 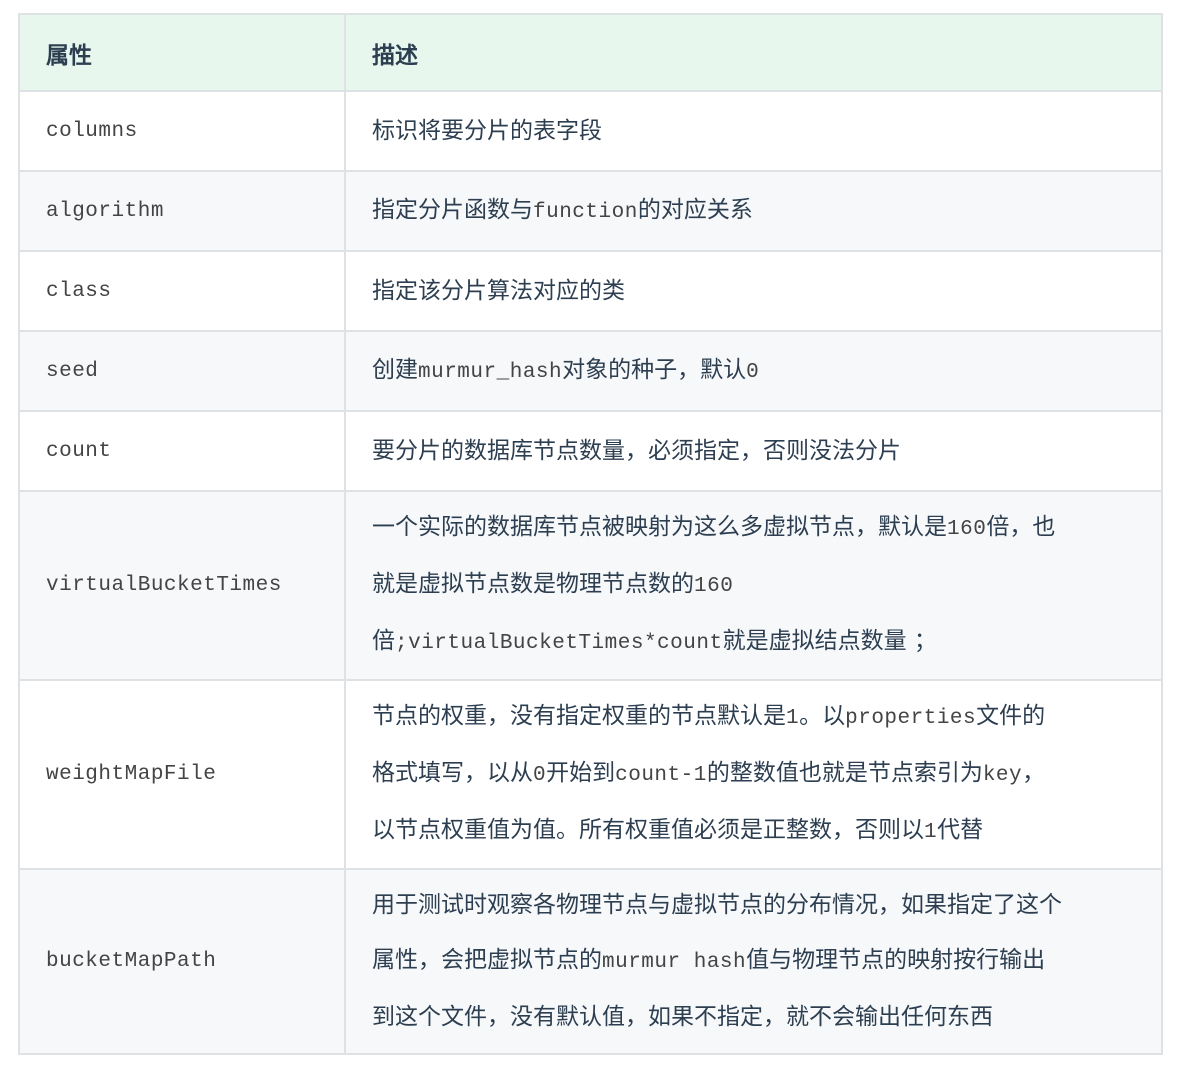 I want to click on description-line: 属性，会把虚拟节点的murmur hash值与物理节点的映射按行输出, so click(x=754, y=961).